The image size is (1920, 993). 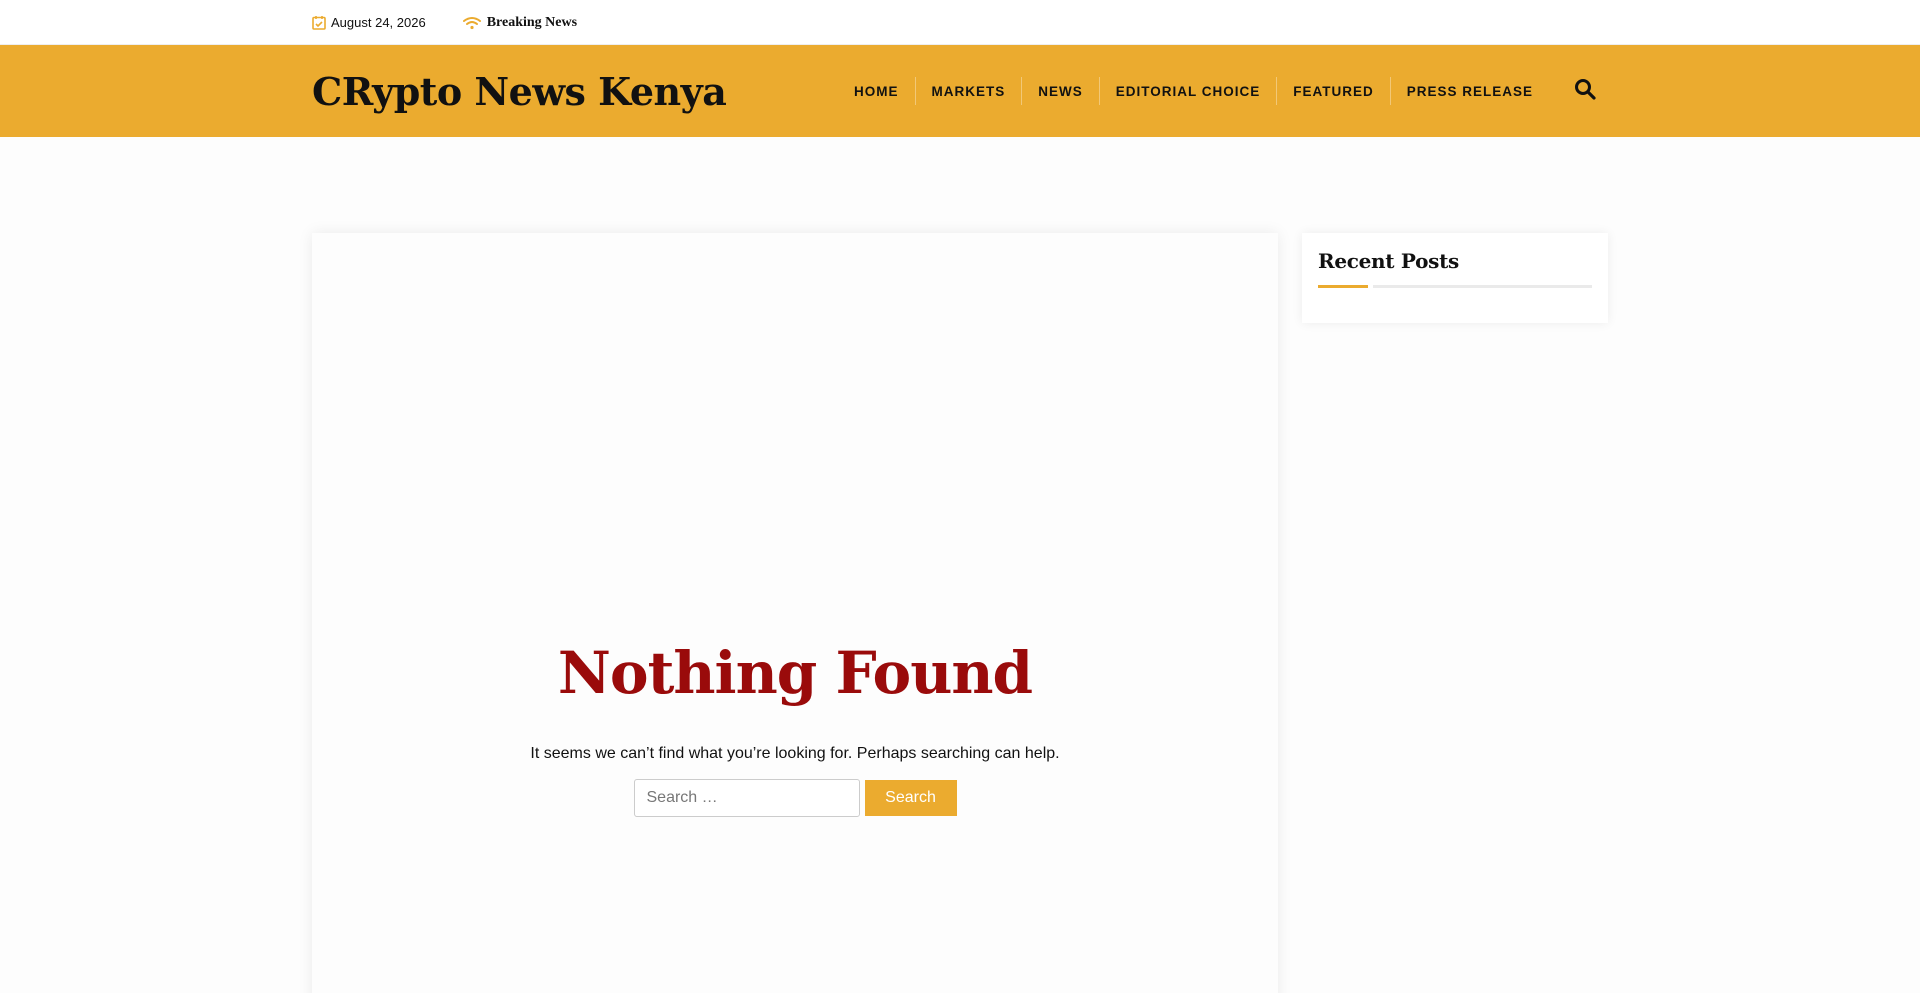 What do you see at coordinates (969, 91) in the screenshot?
I see `nav-item-markets: MARKETS` at bounding box center [969, 91].